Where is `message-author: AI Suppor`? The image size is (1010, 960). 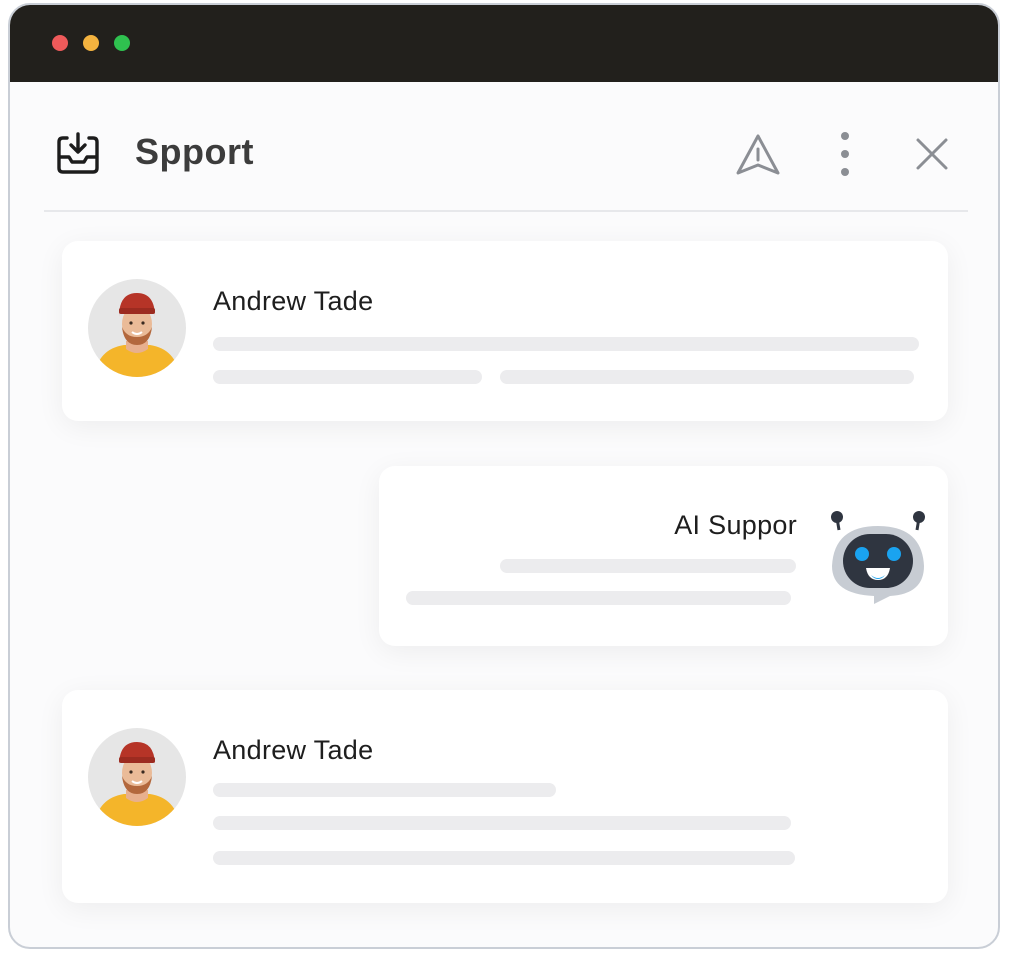
message-author: AI Suppor is located at coordinates (735, 525).